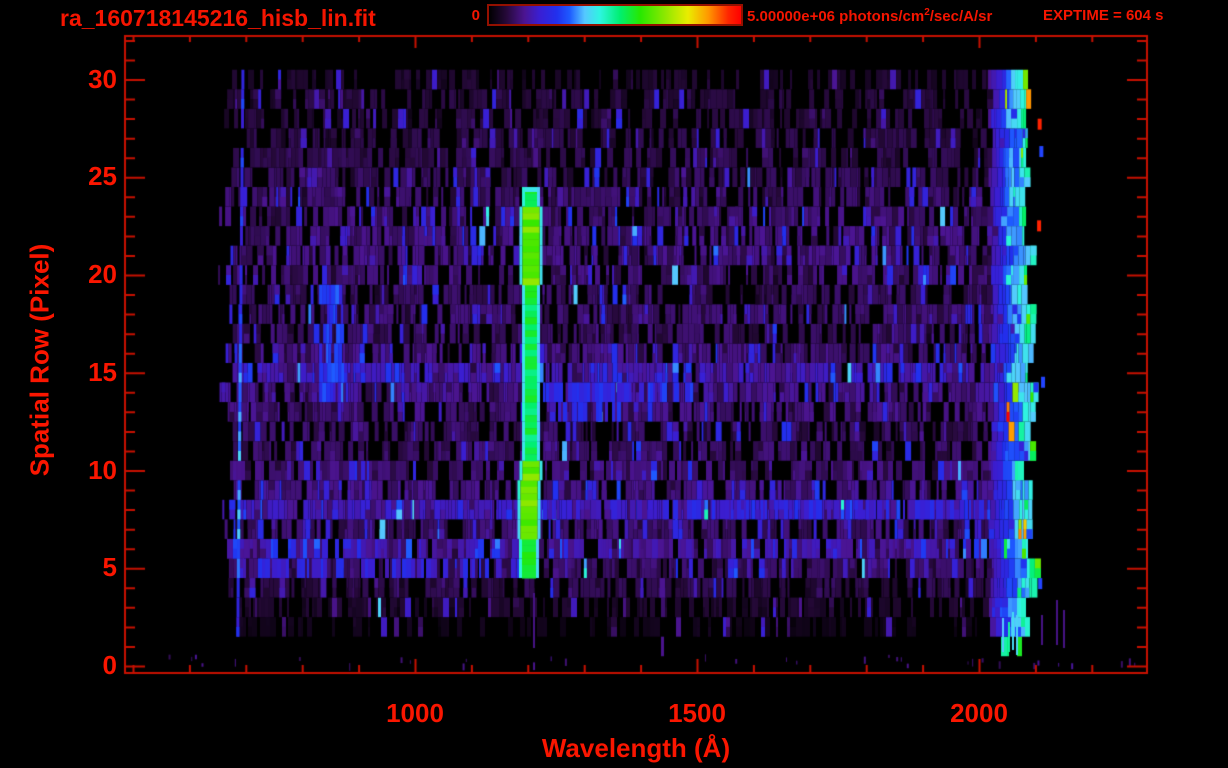 The image size is (1228, 768). I want to click on colorbar-max-value: 5.00000e+06, so click(791, 16).